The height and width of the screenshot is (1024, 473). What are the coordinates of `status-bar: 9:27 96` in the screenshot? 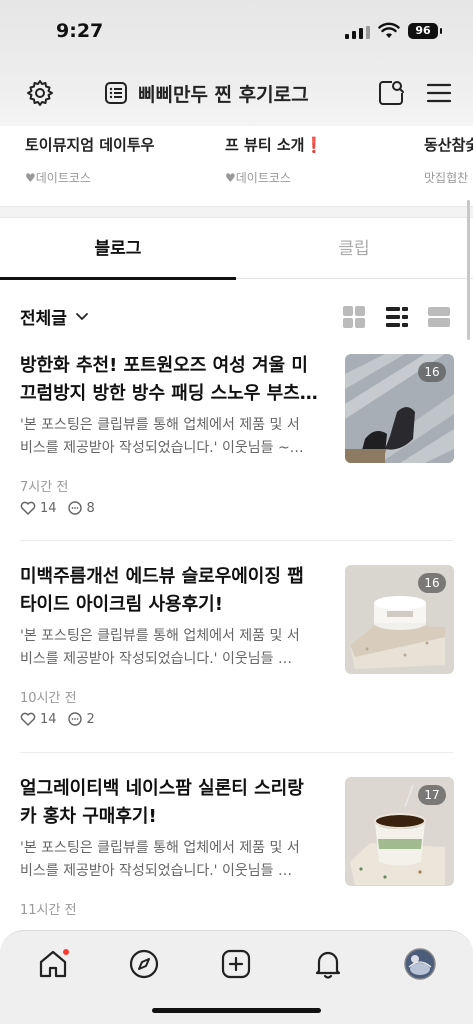 It's located at (236, 31).